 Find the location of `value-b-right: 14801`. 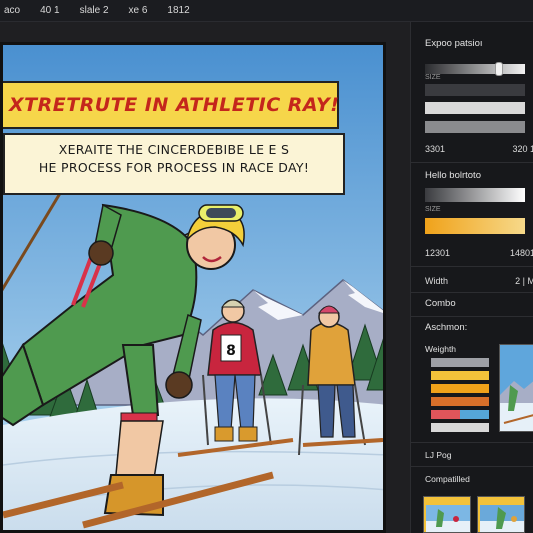

value-b-right: 14801 is located at coordinates (521, 253).